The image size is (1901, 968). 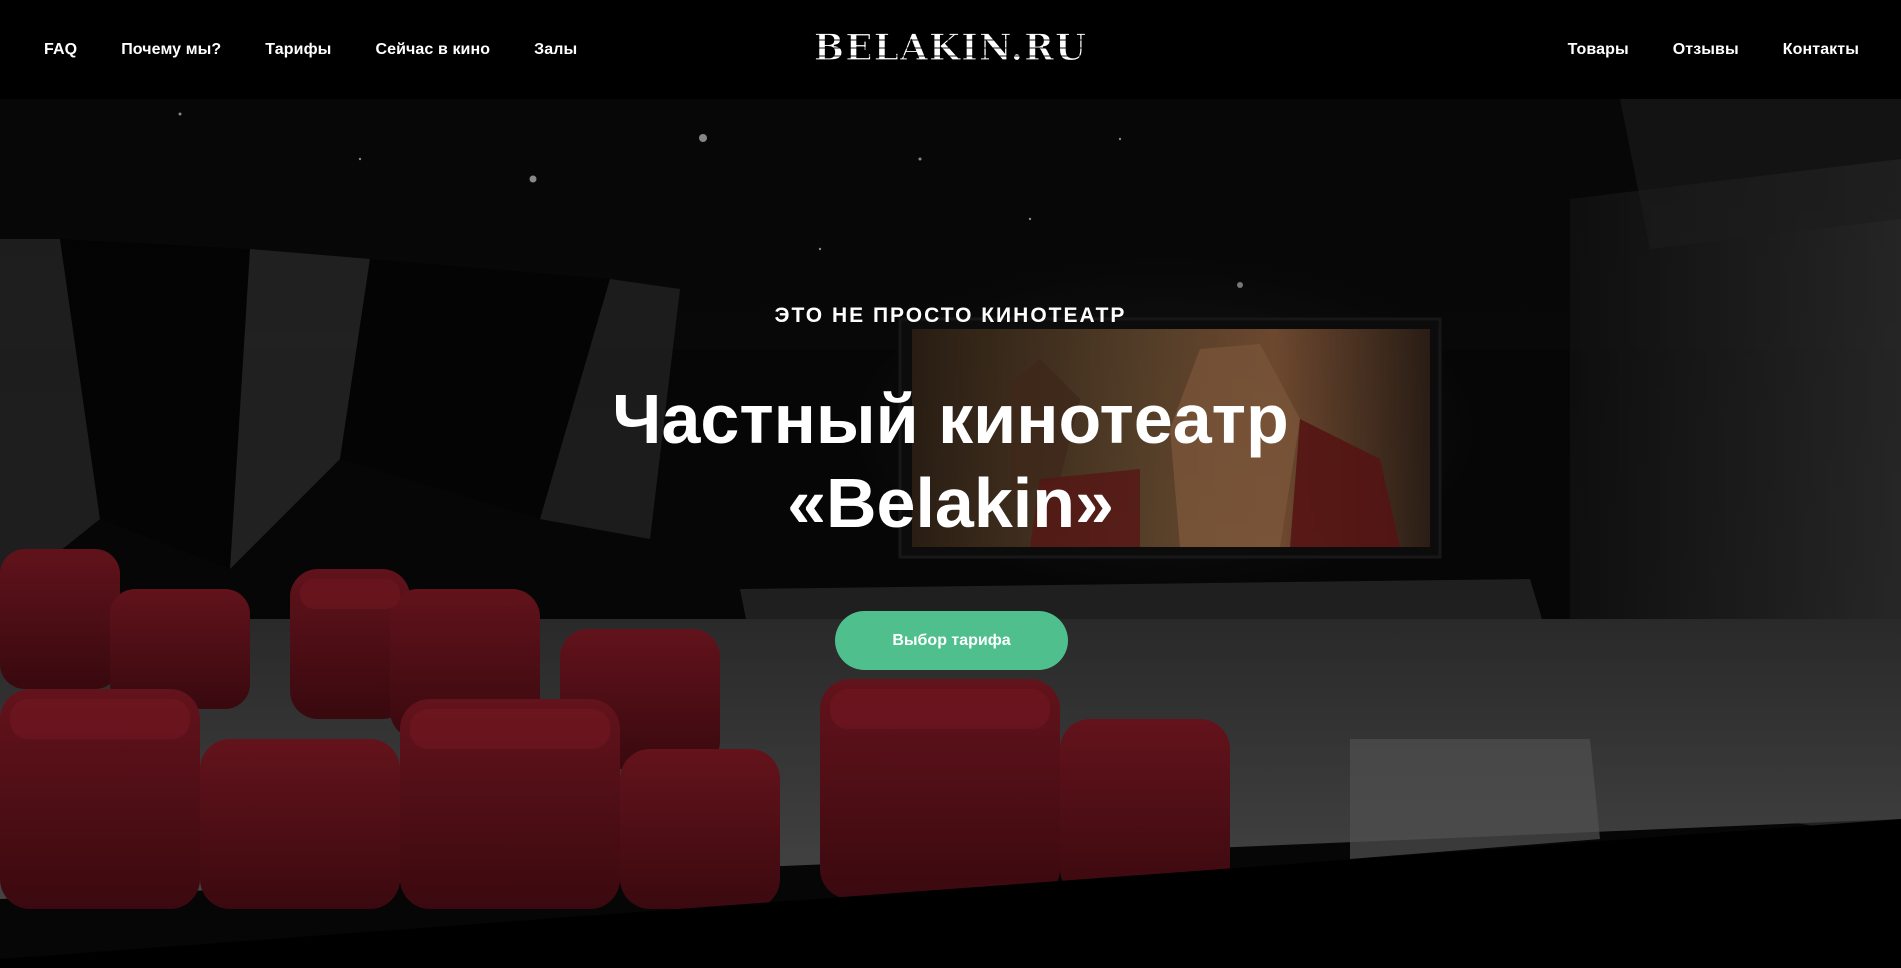 I want to click on choose-tariff-button: Выбор тарифа, so click(x=951, y=640).